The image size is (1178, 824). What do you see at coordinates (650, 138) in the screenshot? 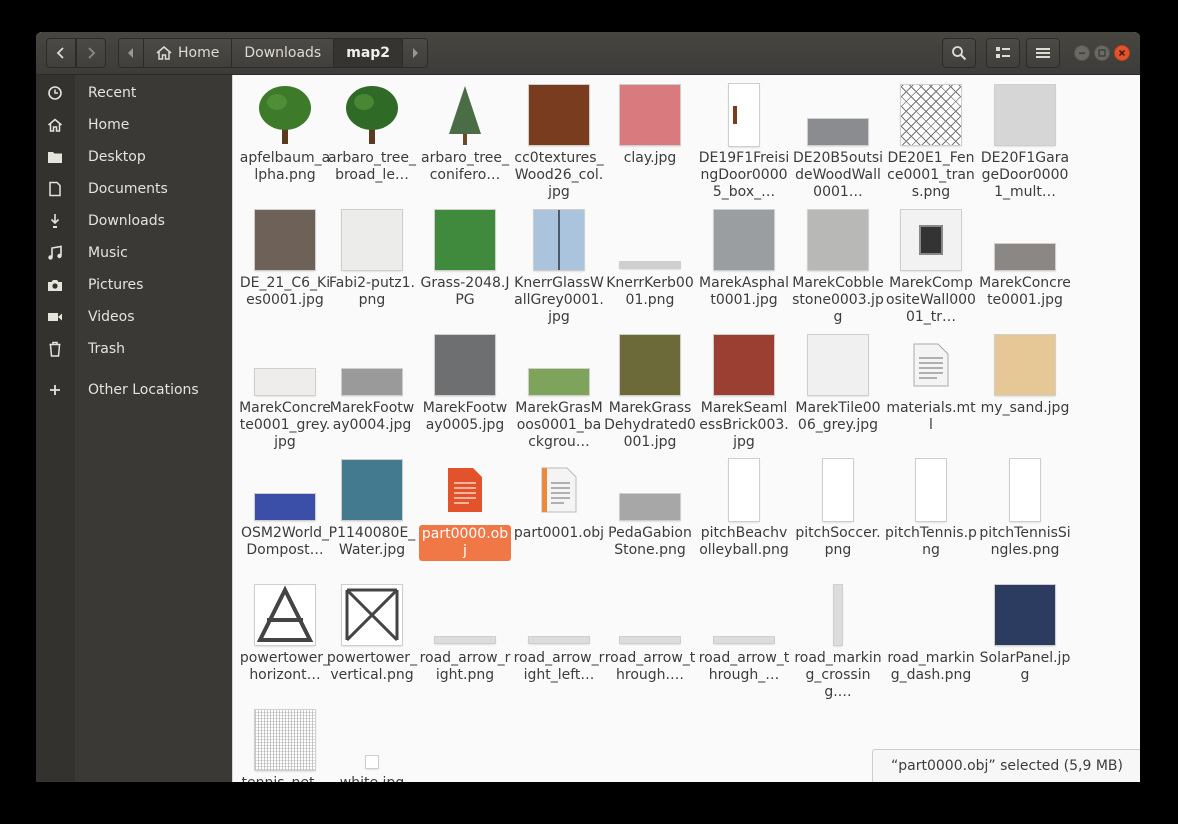
I see `file-item: clay.jpg` at bounding box center [650, 138].